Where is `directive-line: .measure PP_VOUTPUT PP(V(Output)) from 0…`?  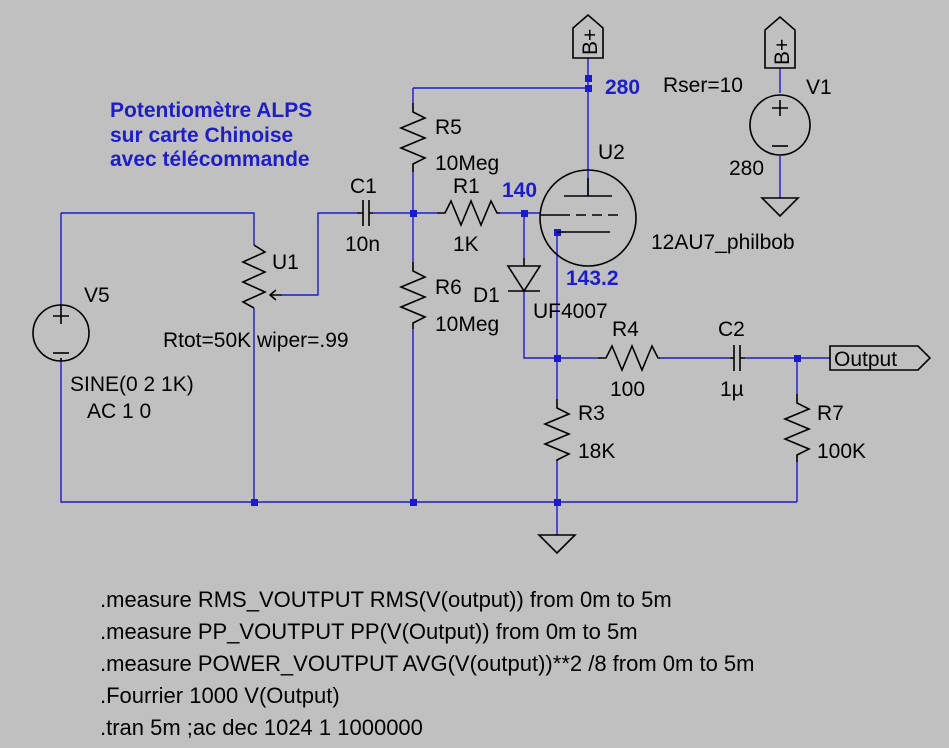 directive-line: .measure PP_VOUTPUT PP(V(Output)) from 0… is located at coordinates (369, 631).